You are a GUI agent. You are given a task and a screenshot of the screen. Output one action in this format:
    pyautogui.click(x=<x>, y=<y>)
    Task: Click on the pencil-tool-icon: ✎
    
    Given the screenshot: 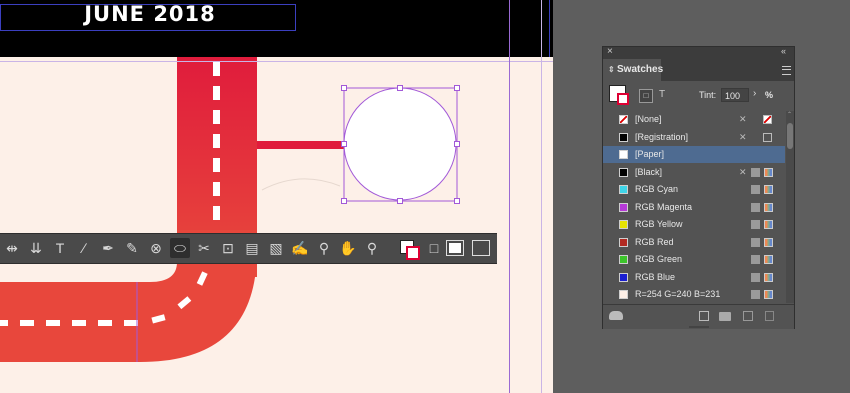 What is the action you would take?
    pyautogui.click(x=132, y=248)
    